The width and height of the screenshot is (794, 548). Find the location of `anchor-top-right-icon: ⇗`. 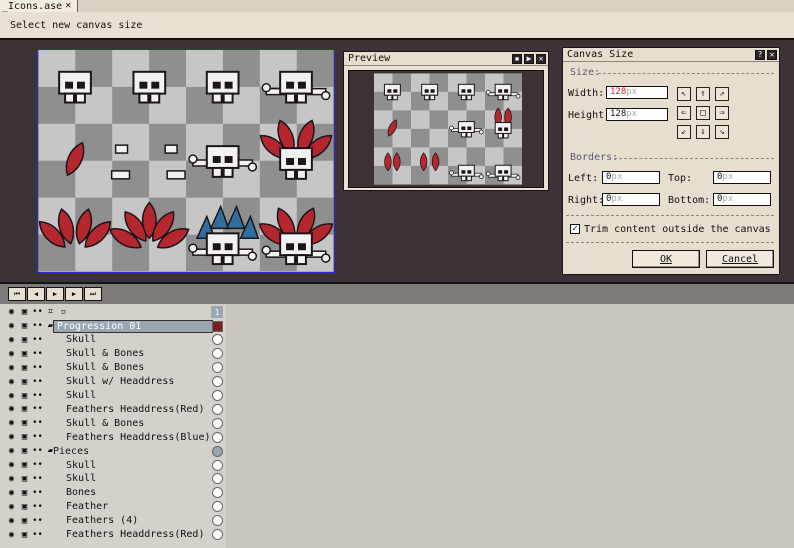

anchor-top-right-icon: ⇗ is located at coordinates (722, 94).